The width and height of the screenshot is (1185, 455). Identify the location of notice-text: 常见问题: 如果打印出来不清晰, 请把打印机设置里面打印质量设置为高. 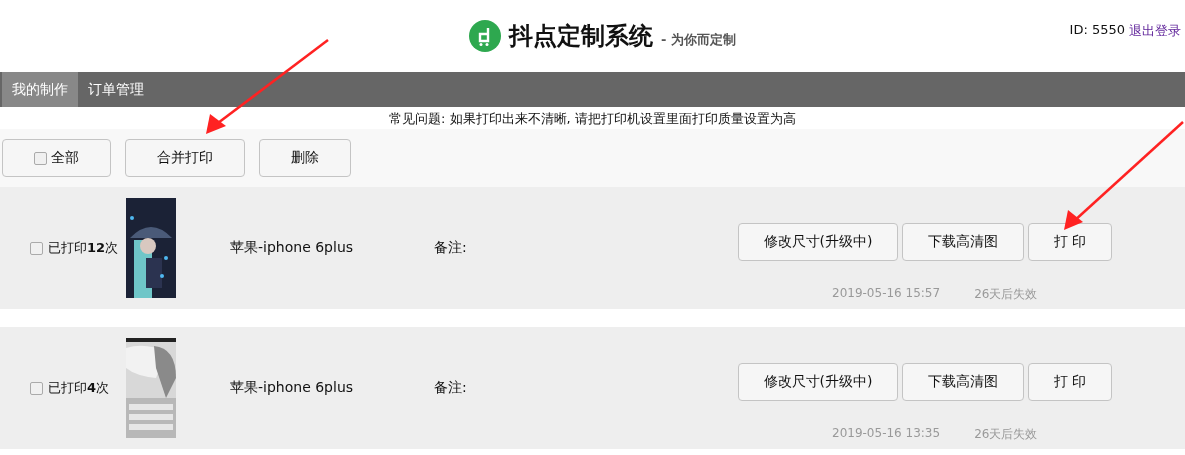
(592, 119).